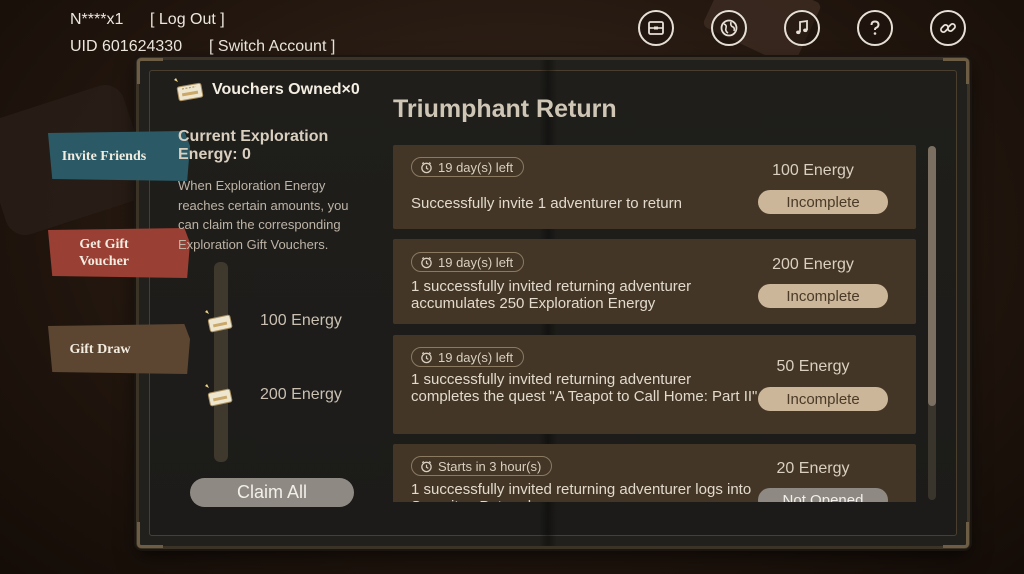  Describe the element at coordinates (189, 90) in the screenshot. I see `gift-voucher-icon` at that location.